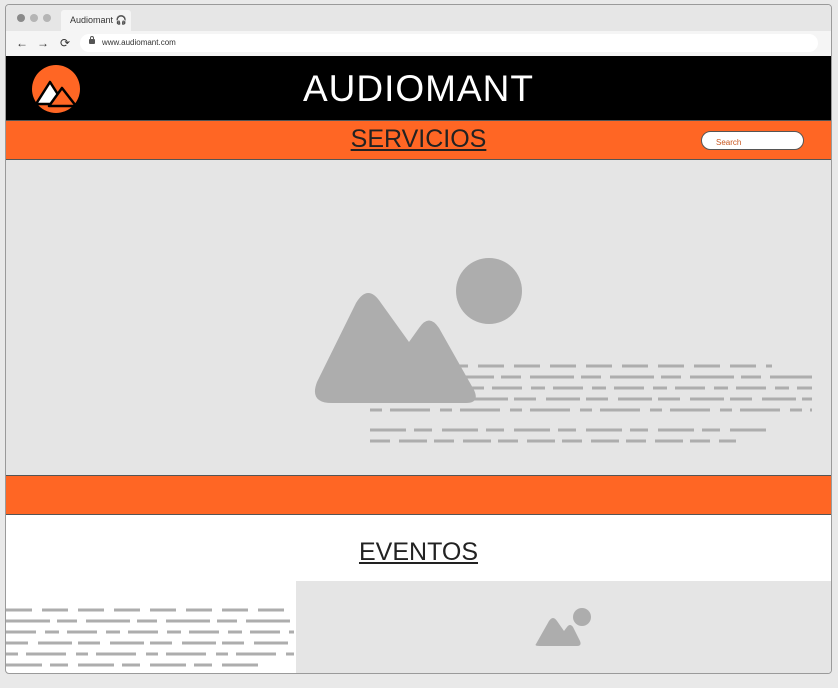  I want to click on browser-tab: Audiomant 🎧, so click(96, 20).